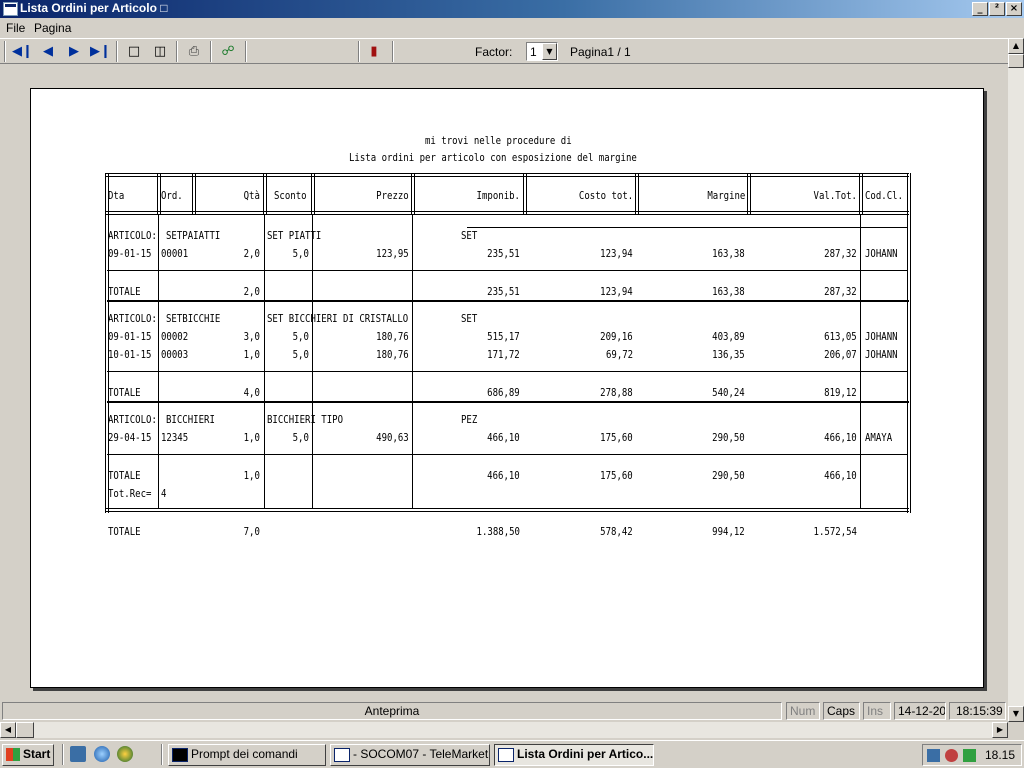 This screenshot has width=1024, height=768. What do you see at coordinates (616, 437) in the screenshot?
I see `row-costo: 175,60` at bounding box center [616, 437].